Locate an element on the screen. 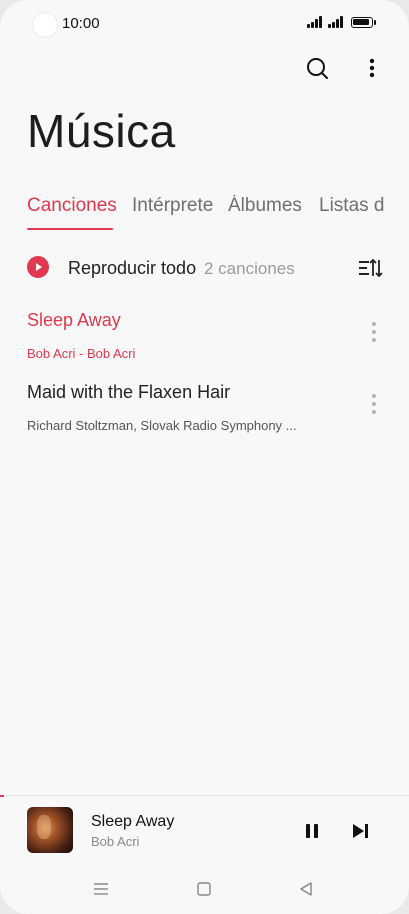 The height and width of the screenshot is (914, 409). cell-signal-icon is located at coordinates (337, 22).